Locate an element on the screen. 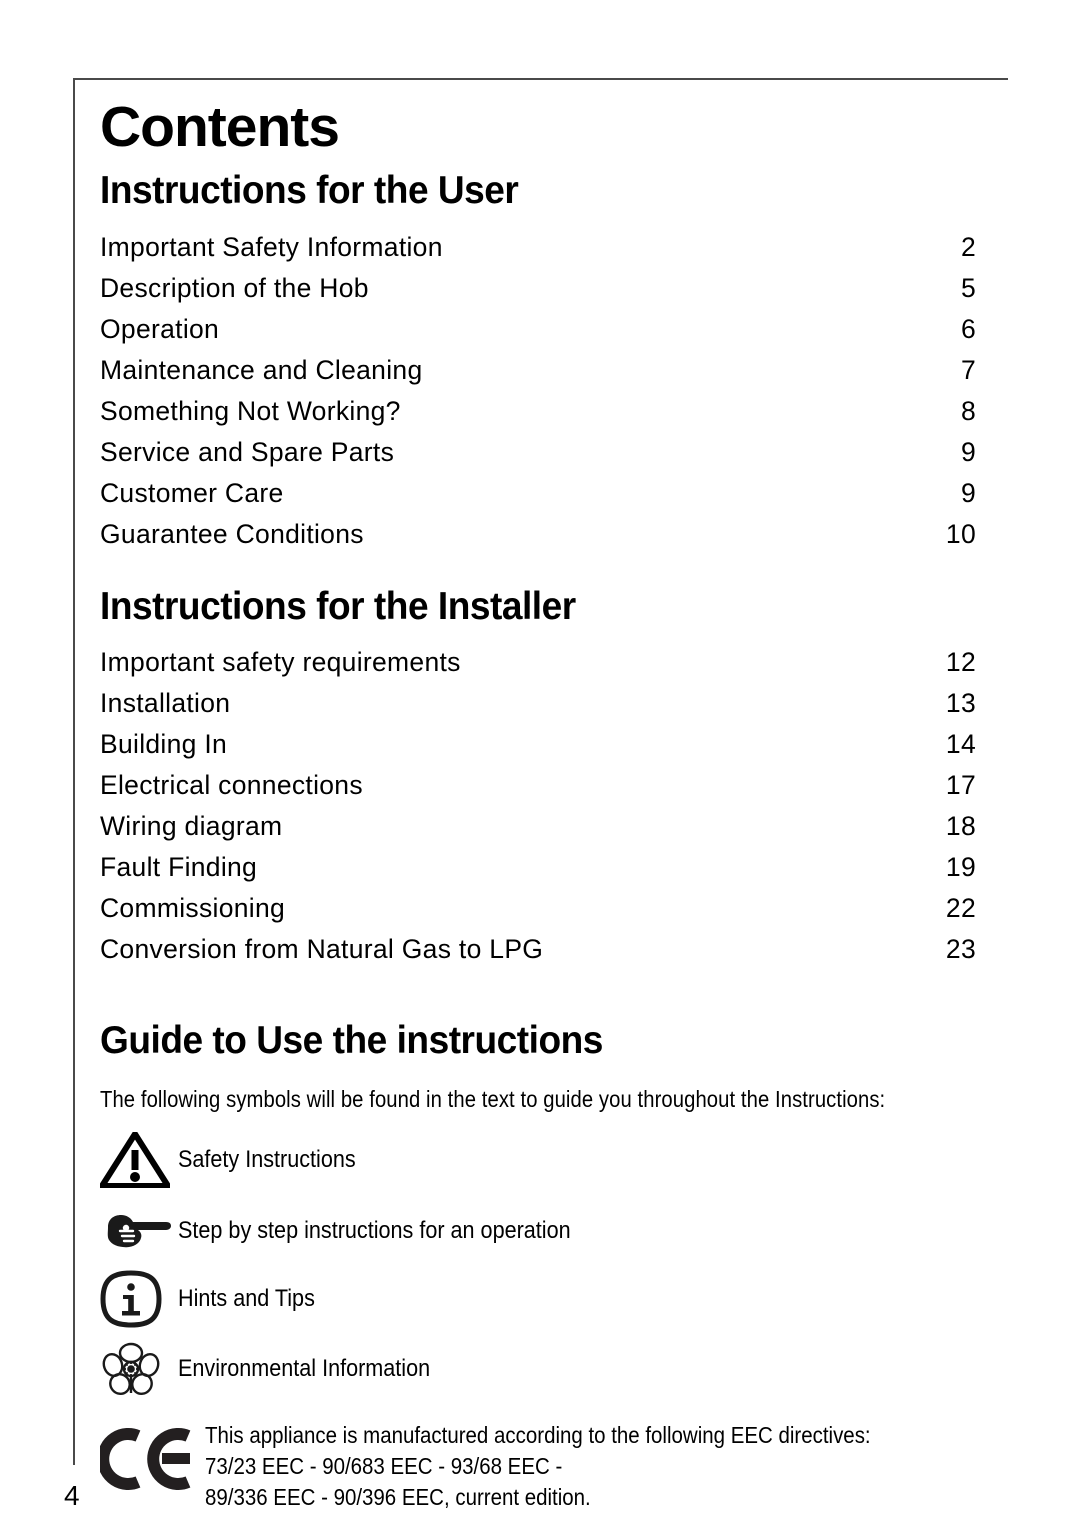 The height and width of the screenshot is (1532, 1080). toc-entry-label: Electrical connections is located at coordinates (231, 785).